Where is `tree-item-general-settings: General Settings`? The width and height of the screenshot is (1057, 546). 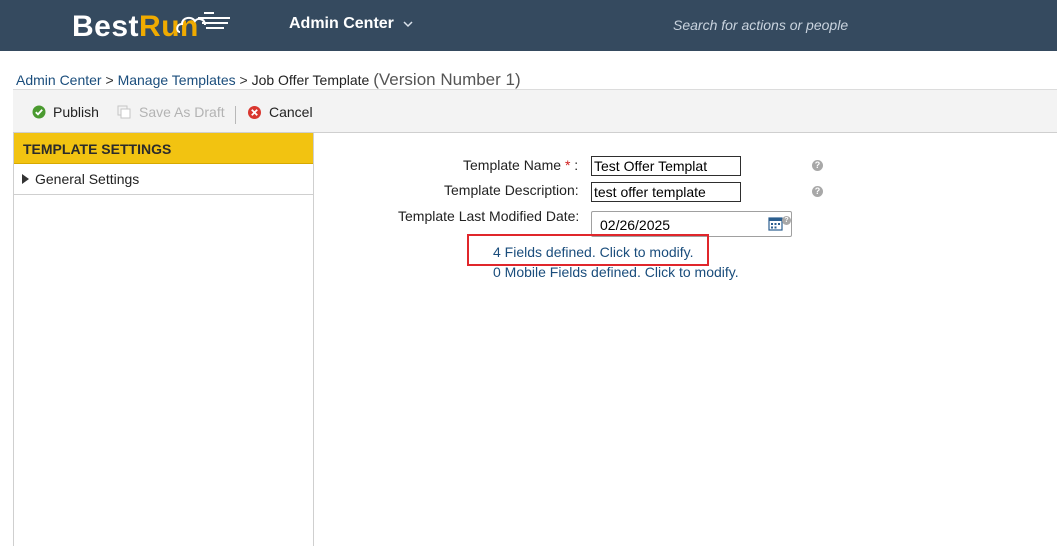 tree-item-general-settings: General Settings is located at coordinates (163, 179).